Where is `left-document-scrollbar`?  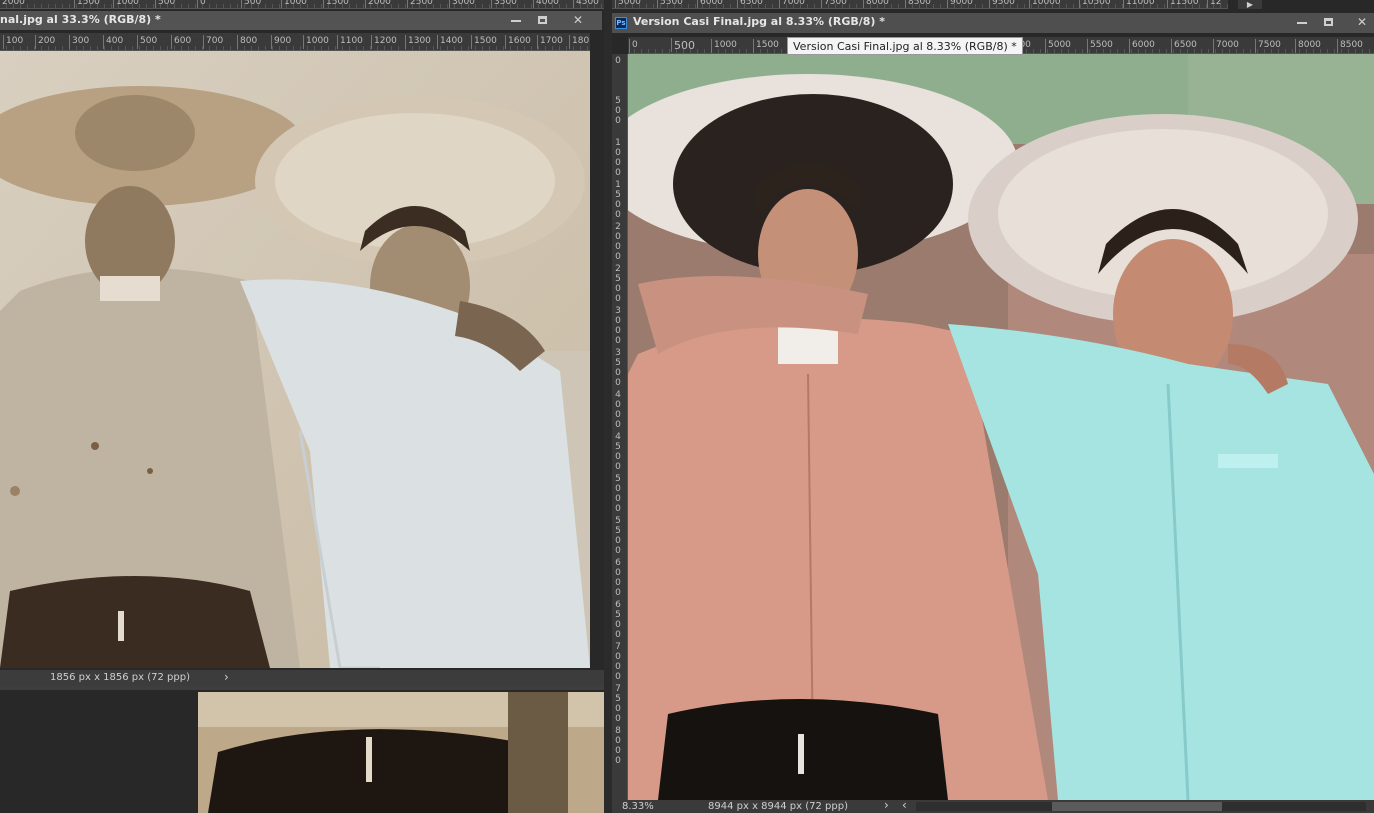 left-document-scrollbar is located at coordinates (302, 688).